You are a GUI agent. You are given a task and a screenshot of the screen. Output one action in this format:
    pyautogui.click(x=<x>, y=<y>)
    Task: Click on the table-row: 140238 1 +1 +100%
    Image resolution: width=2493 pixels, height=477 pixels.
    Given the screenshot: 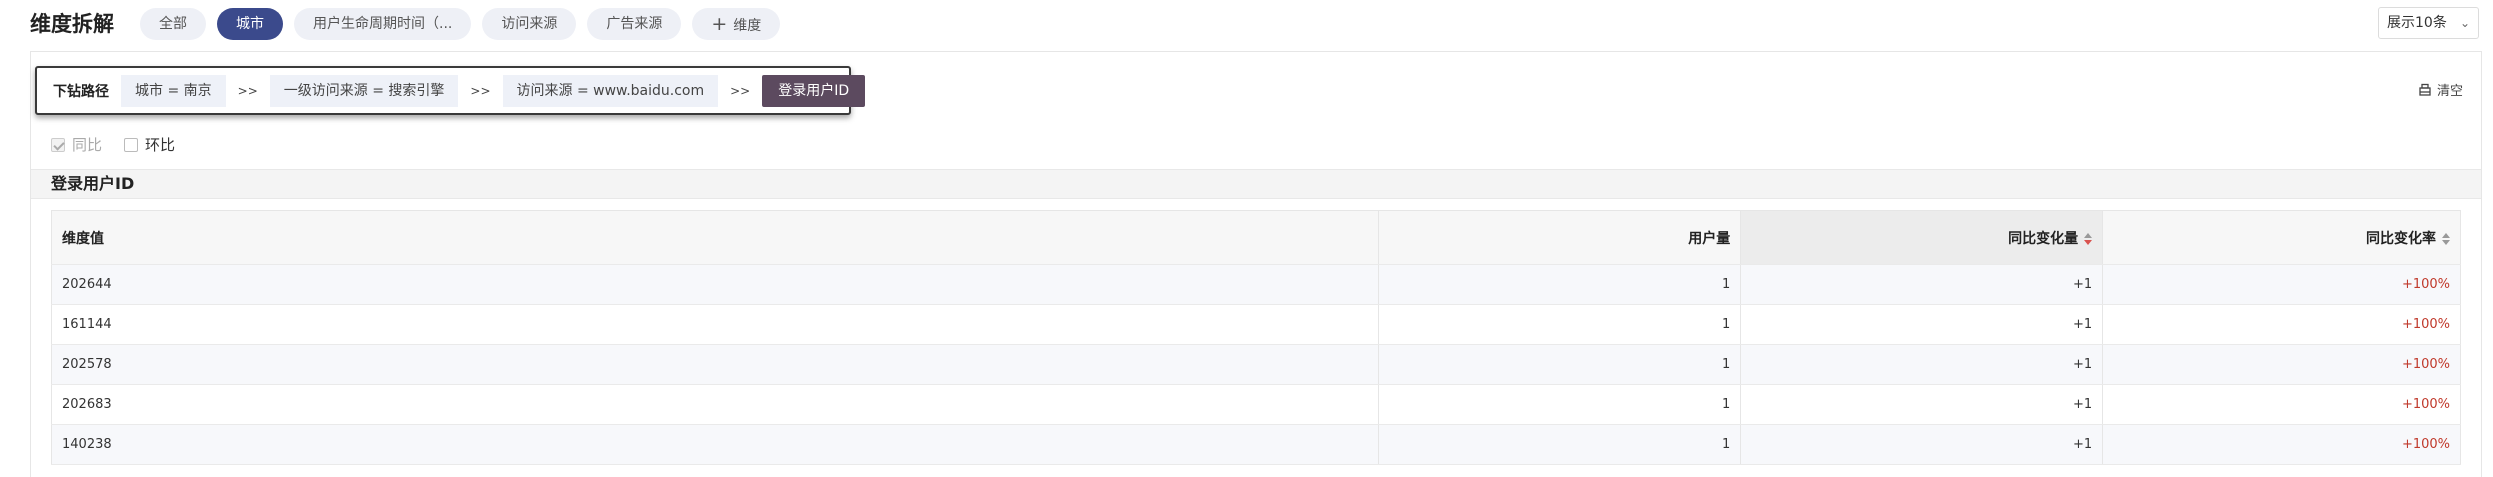 What is the action you would take?
    pyautogui.click(x=1255, y=444)
    